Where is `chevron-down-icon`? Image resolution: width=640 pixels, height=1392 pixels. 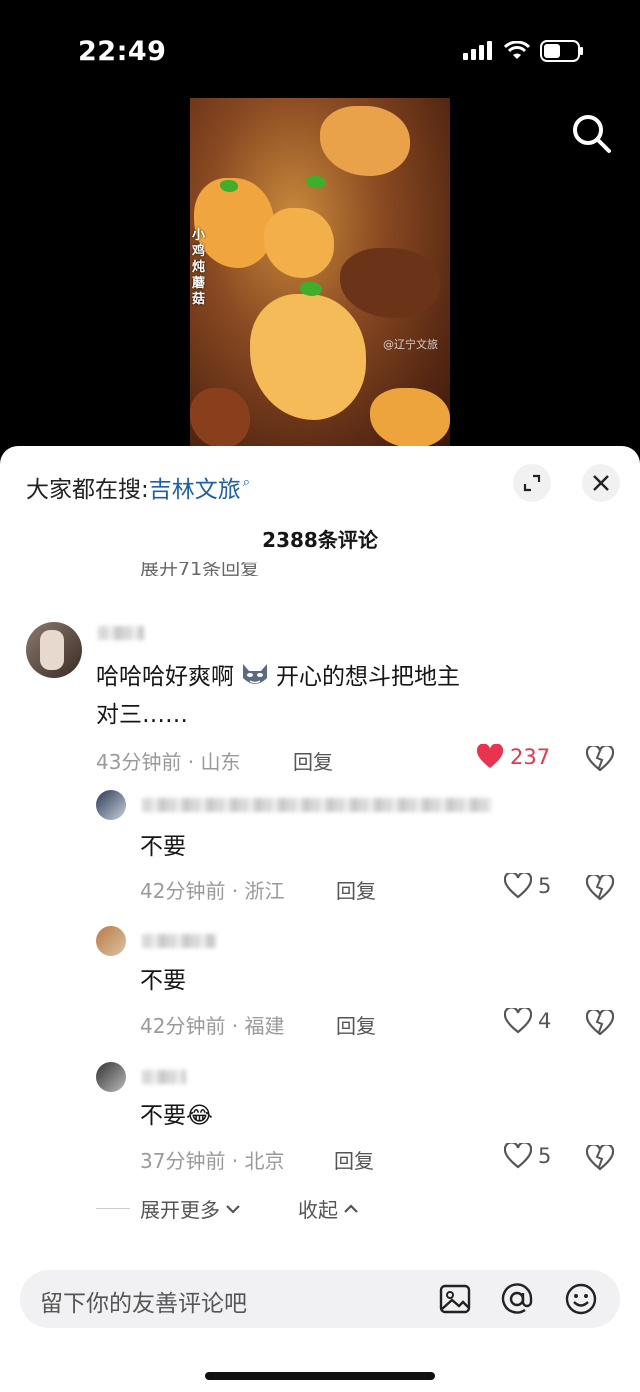 chevron-down-icon is located at coordinates (233, 1209).